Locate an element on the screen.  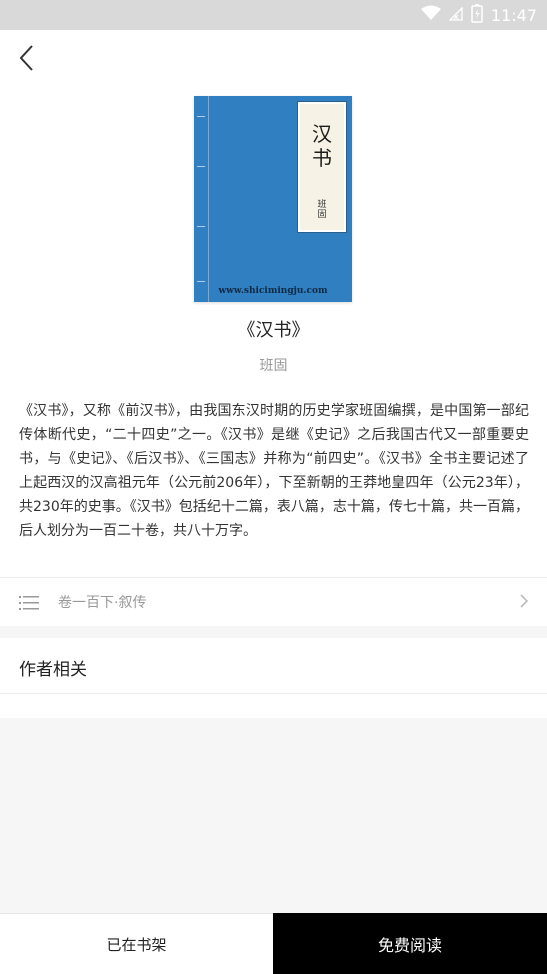
signal-icon is located at coordinates (455, 15).